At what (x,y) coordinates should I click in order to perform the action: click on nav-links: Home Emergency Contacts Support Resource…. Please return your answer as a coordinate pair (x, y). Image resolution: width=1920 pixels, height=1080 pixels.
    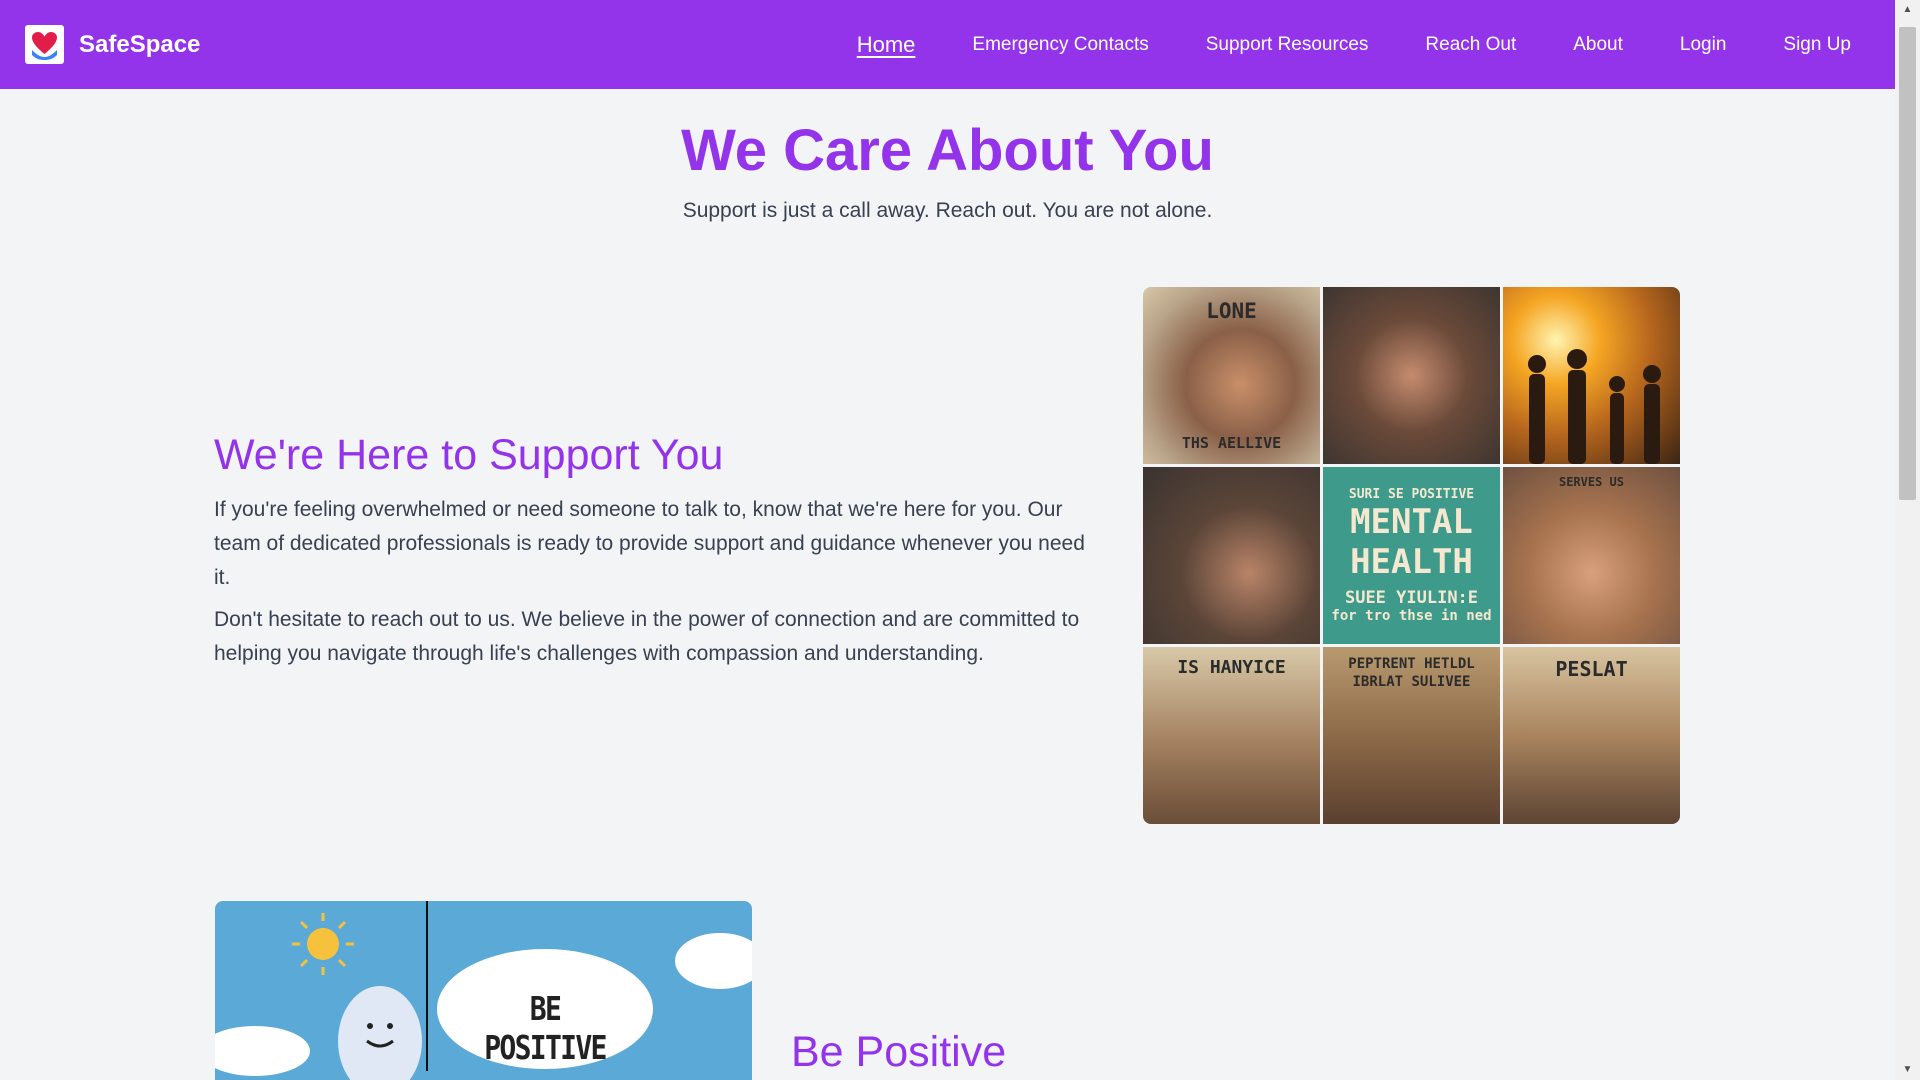
    Looking at the image, I should click on (1325, 44).